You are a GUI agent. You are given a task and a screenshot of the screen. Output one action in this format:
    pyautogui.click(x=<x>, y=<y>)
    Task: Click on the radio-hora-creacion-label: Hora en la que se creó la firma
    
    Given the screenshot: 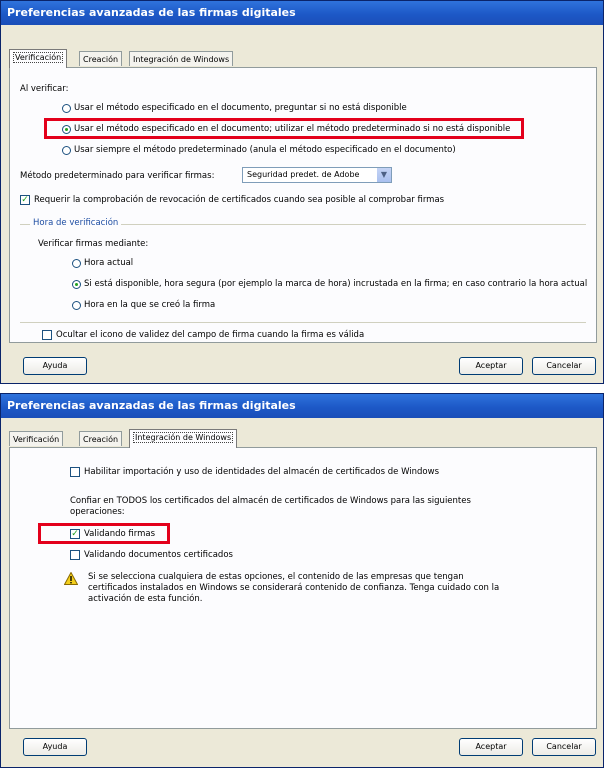 What is the action you would take?
    pyautogui.click(x=150, y=305)
    